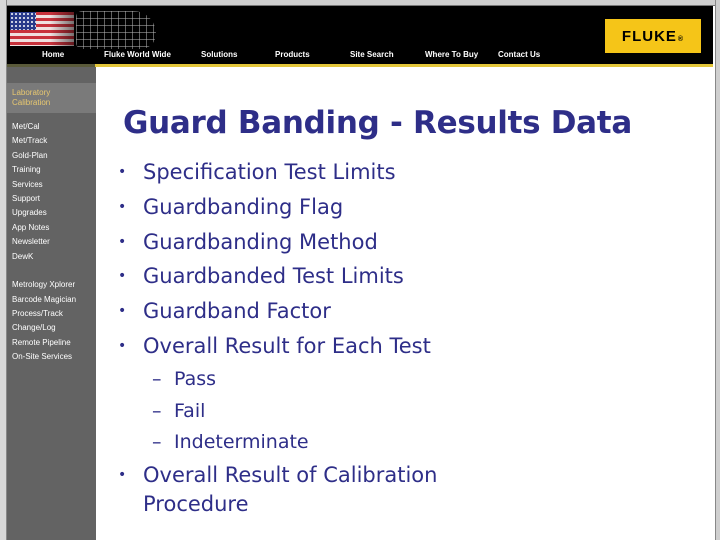 The image size is (720, 540). What do you see at coordinates (269, 172) in the screenshot?
I see `bullet-text: Specification Test Limits` at bounding box center [269, 172].